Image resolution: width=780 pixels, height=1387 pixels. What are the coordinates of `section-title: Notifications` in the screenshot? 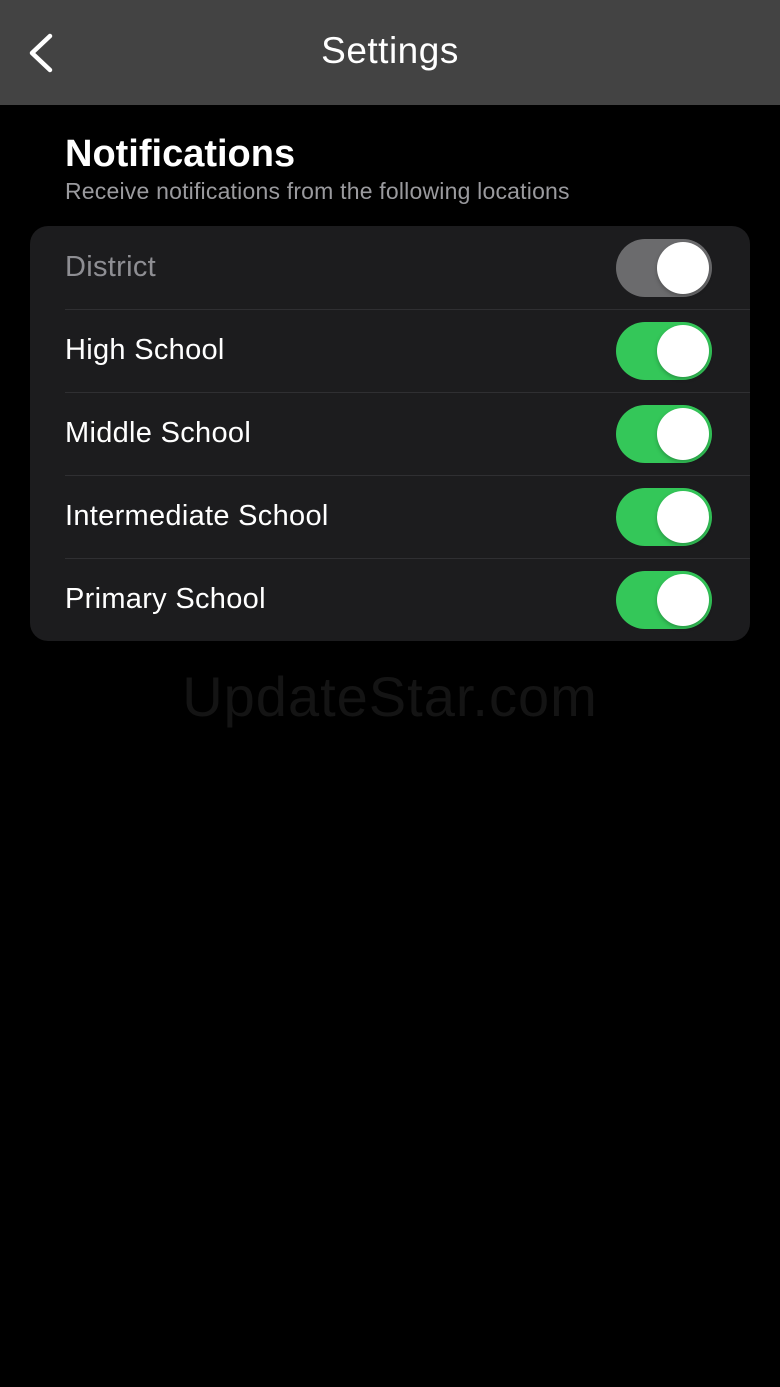 It's located at (180, 154).